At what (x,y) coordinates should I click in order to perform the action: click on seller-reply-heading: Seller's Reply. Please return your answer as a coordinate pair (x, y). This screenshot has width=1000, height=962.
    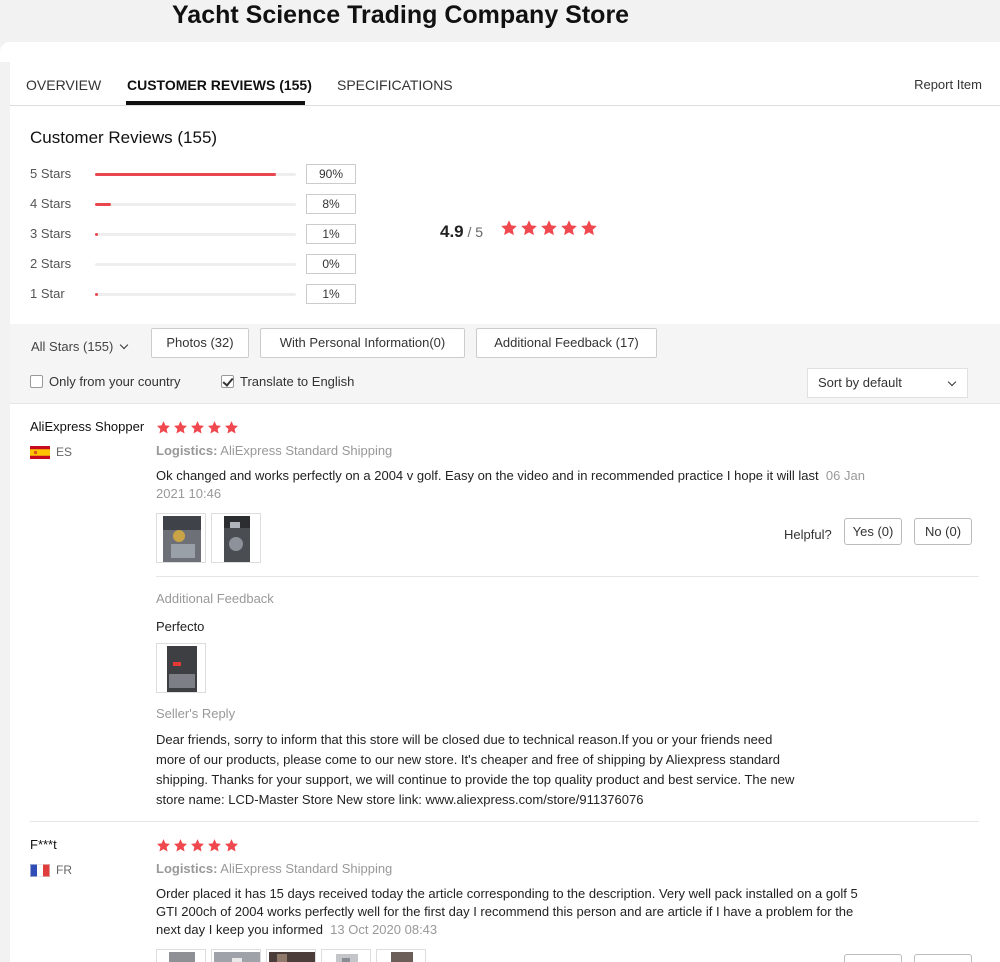
    Looking at the image, I should click on (196, 713).